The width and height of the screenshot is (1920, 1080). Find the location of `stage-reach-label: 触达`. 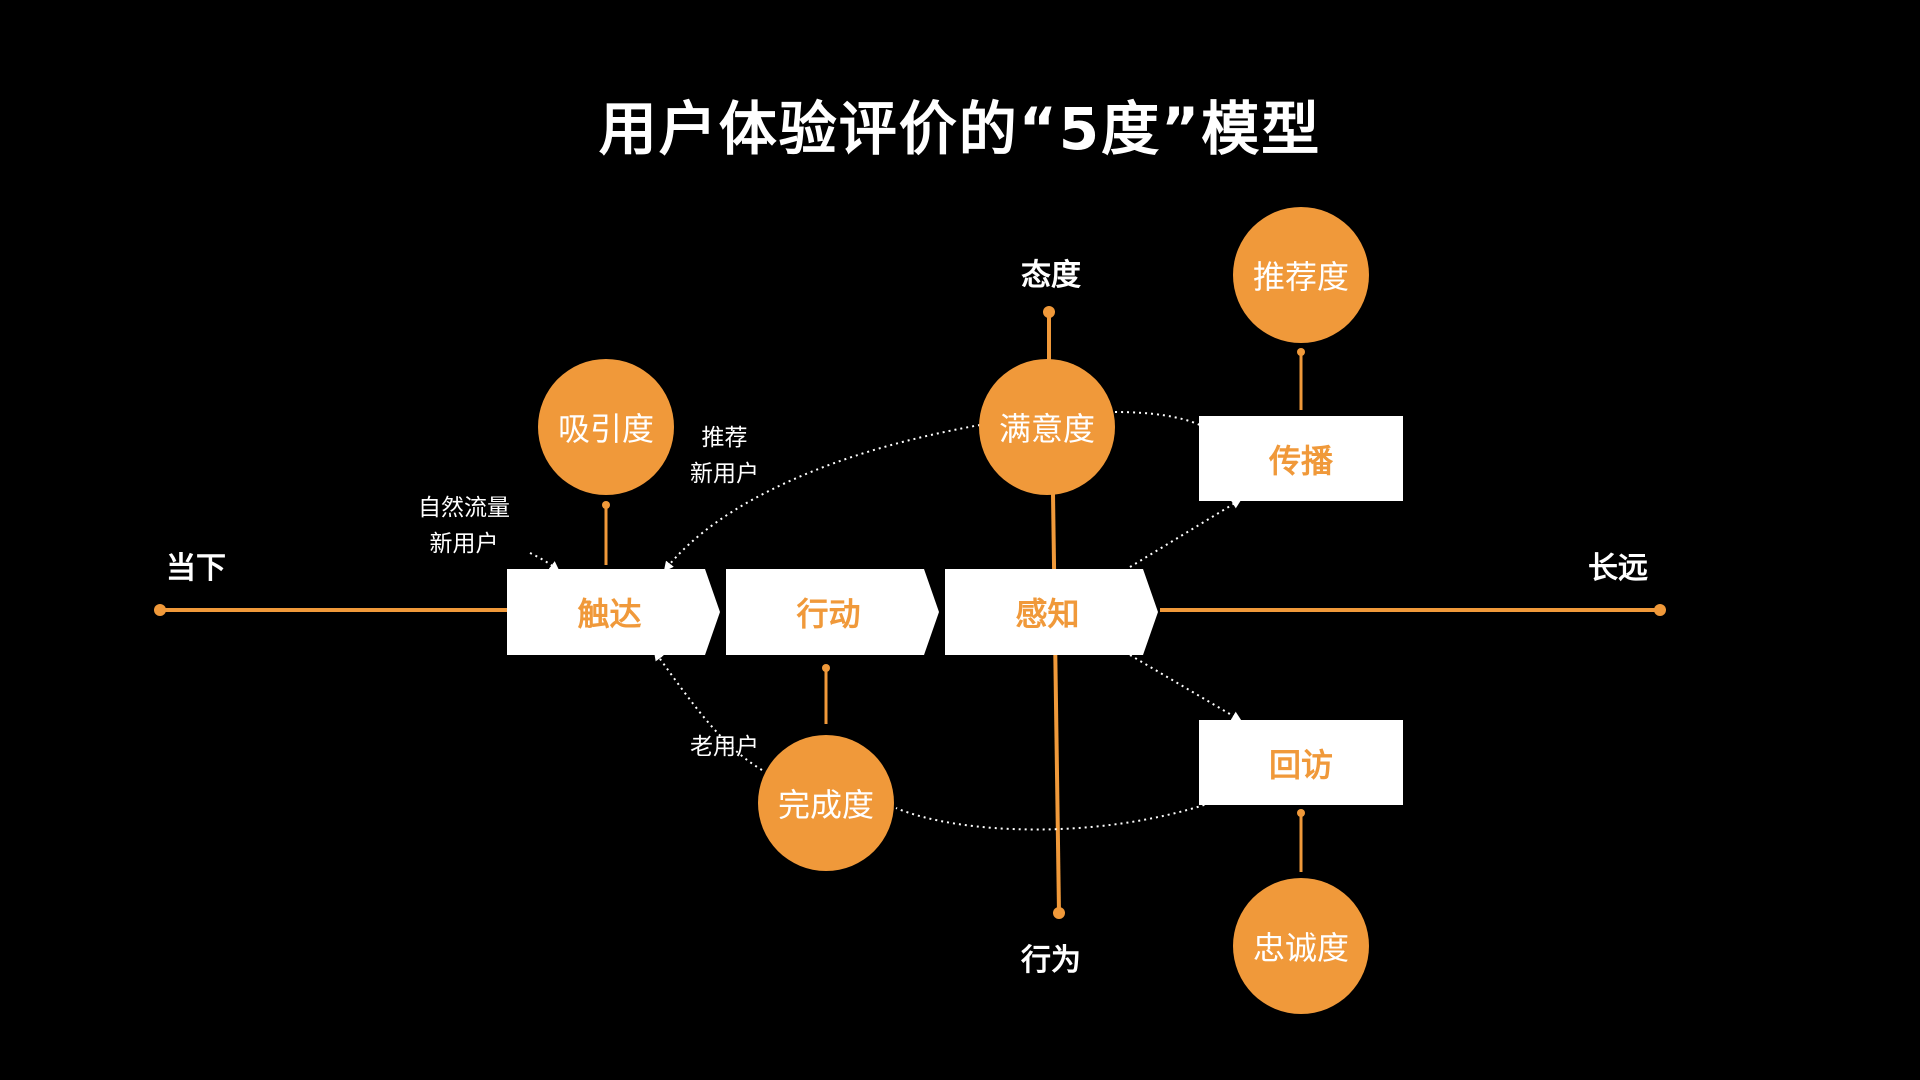

stage-reach-label: 触达 is located at coordinates (609, 614).